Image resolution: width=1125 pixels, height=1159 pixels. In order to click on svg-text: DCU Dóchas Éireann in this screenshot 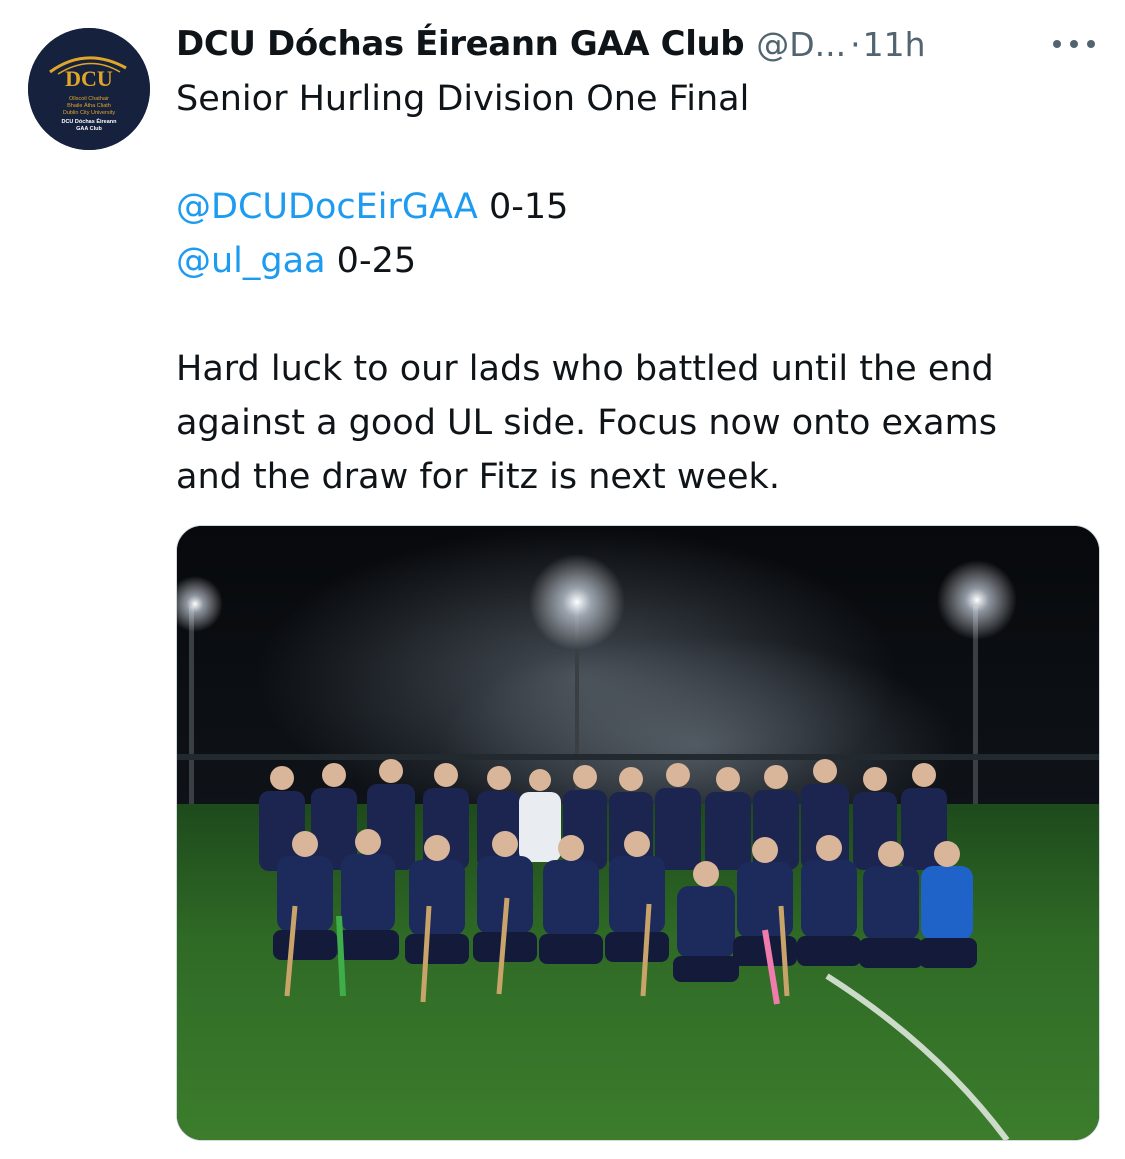, I will do `click(89, 121)`.